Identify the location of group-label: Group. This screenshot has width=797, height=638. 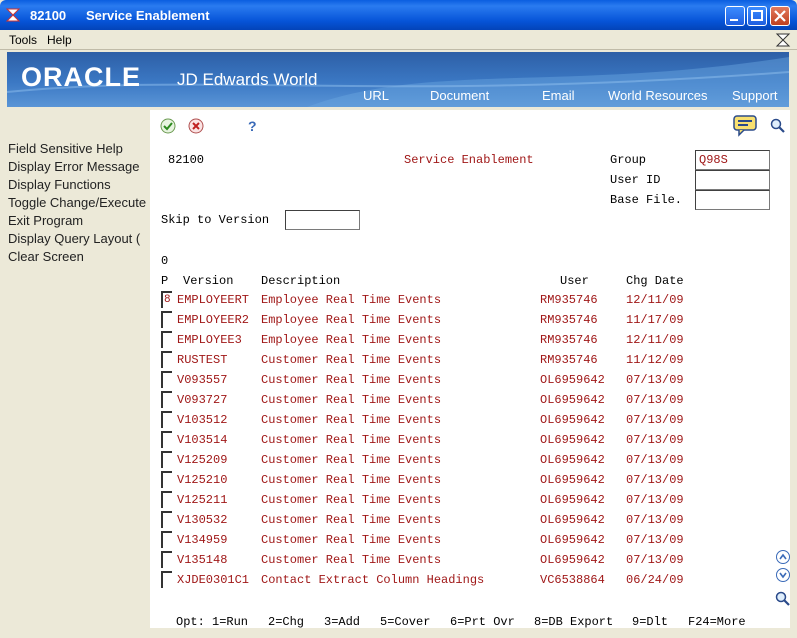
(628, 160).